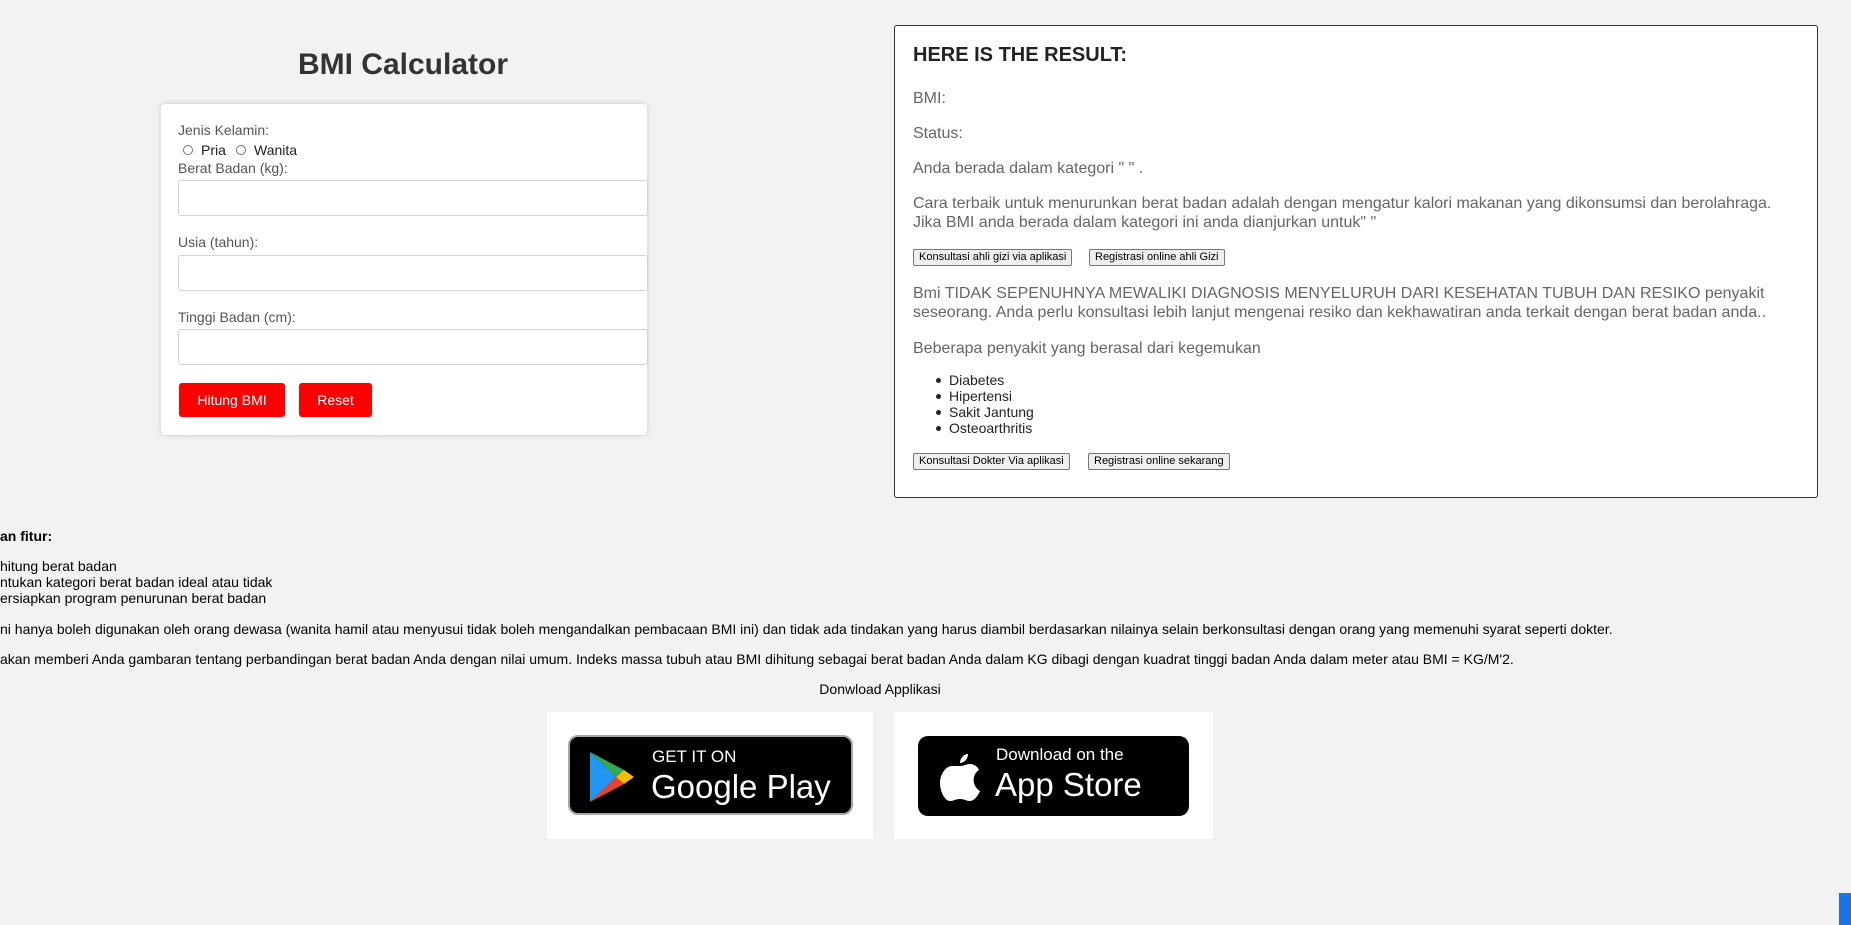 The width and height of the screenshot is (1851, 925). I want to click on register-nutritionist-online-button: Registrasi online ahli Gizi, so click(1157, 257).